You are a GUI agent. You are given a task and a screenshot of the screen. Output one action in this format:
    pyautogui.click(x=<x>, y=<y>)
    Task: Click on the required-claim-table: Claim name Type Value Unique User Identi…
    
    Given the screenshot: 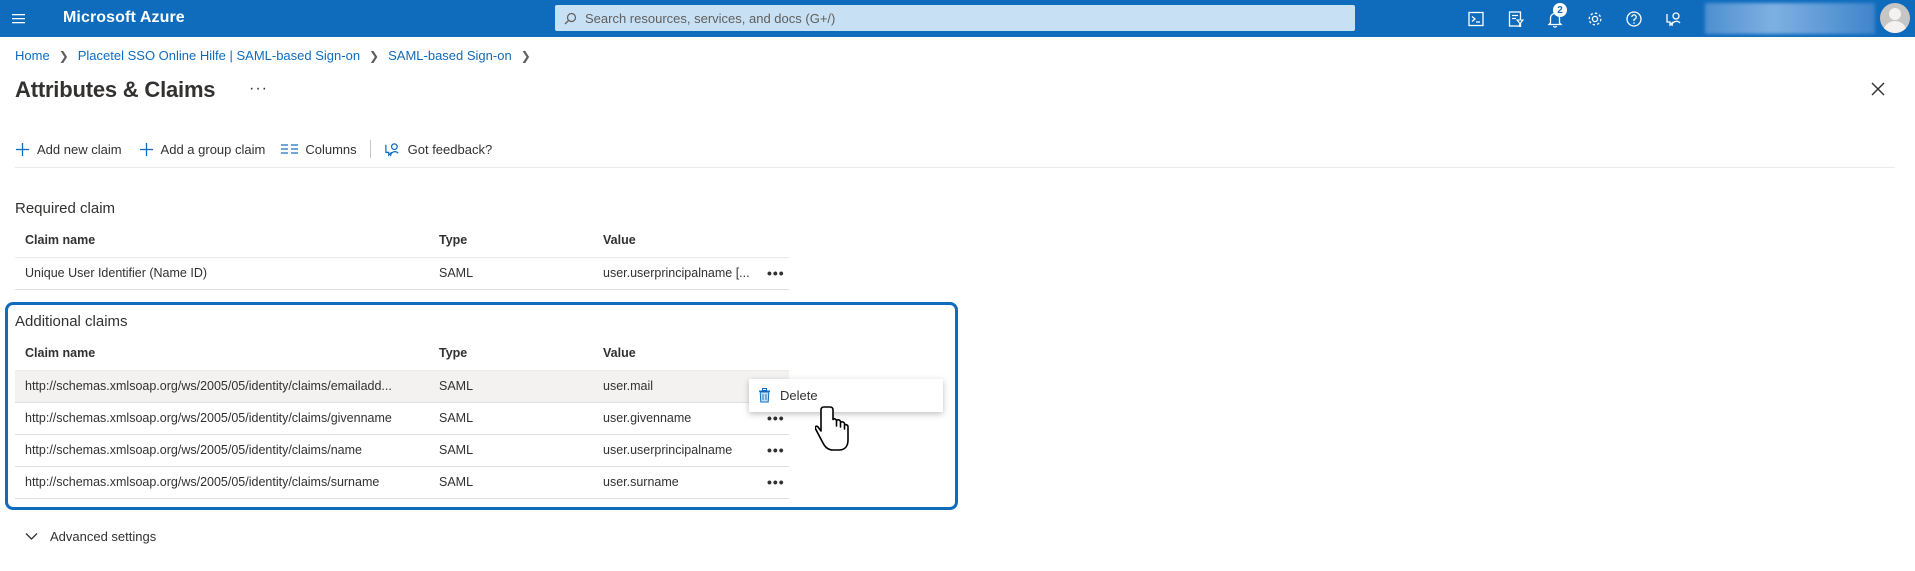 What is the action you would take?
    pyautogui.click(x=402, y=257)
    